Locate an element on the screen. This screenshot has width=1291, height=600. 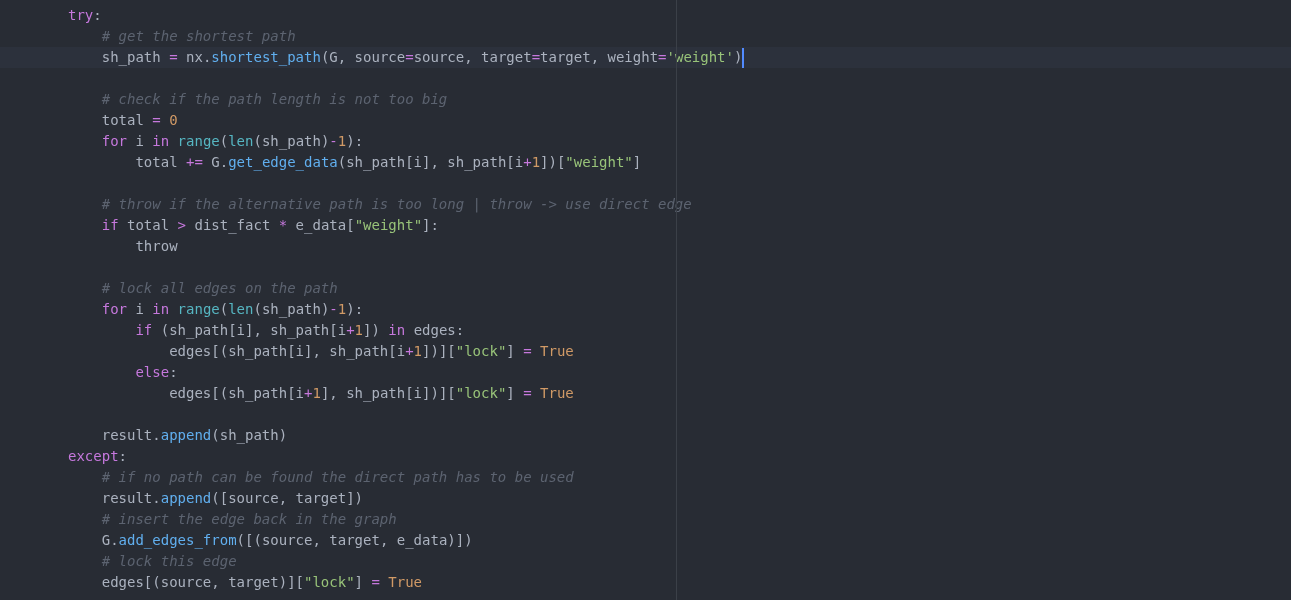
code-line: except: is located at coordinates (97, 456).